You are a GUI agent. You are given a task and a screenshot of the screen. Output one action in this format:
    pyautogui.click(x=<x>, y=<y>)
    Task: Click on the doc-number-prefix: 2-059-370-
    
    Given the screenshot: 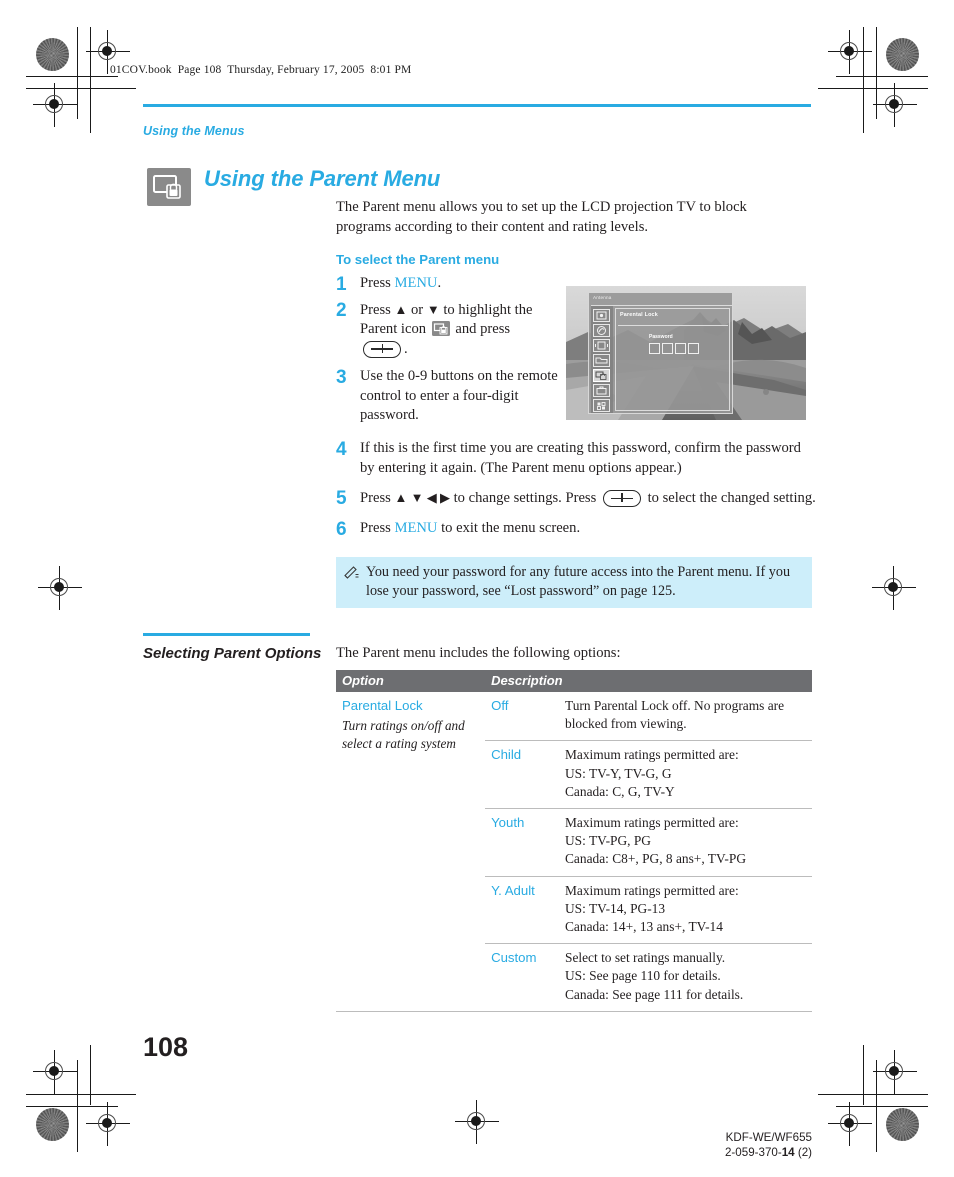 What is the action you would take?
    pyautogui.click(x=753, y=1152)
    